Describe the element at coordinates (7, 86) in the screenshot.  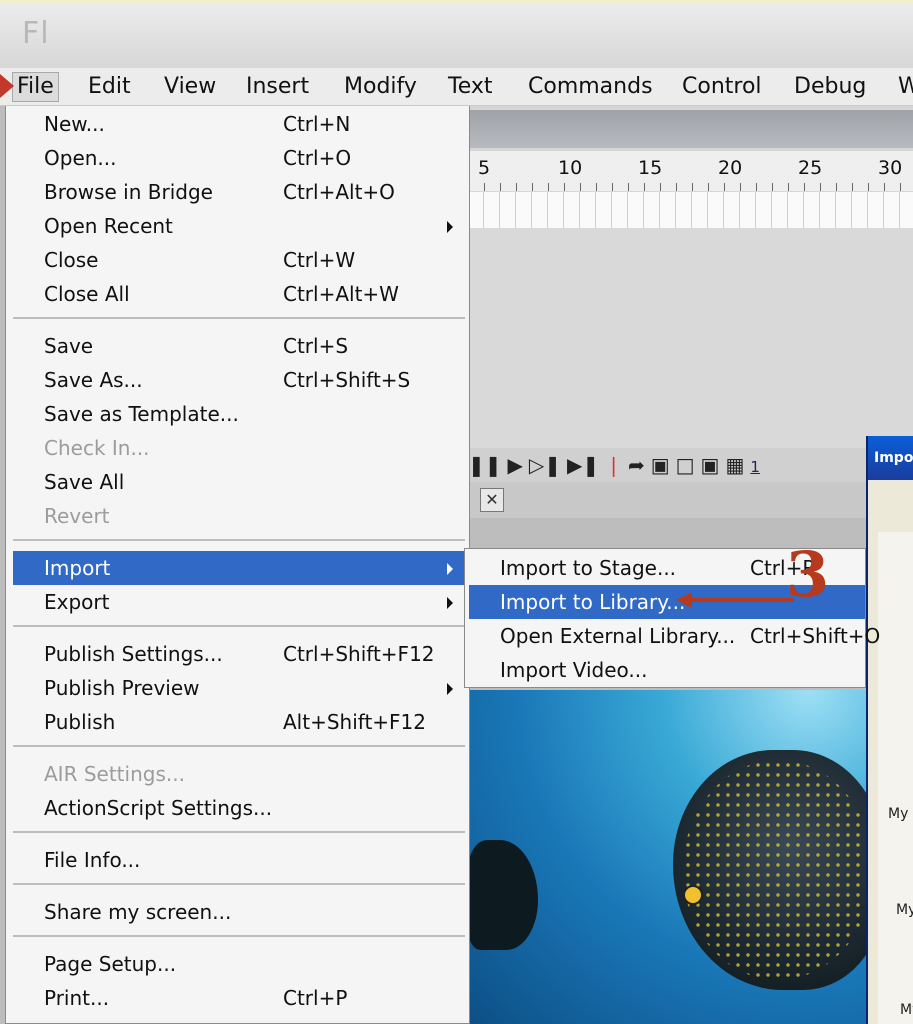
I see `pointer-arrow-icon` at that location.